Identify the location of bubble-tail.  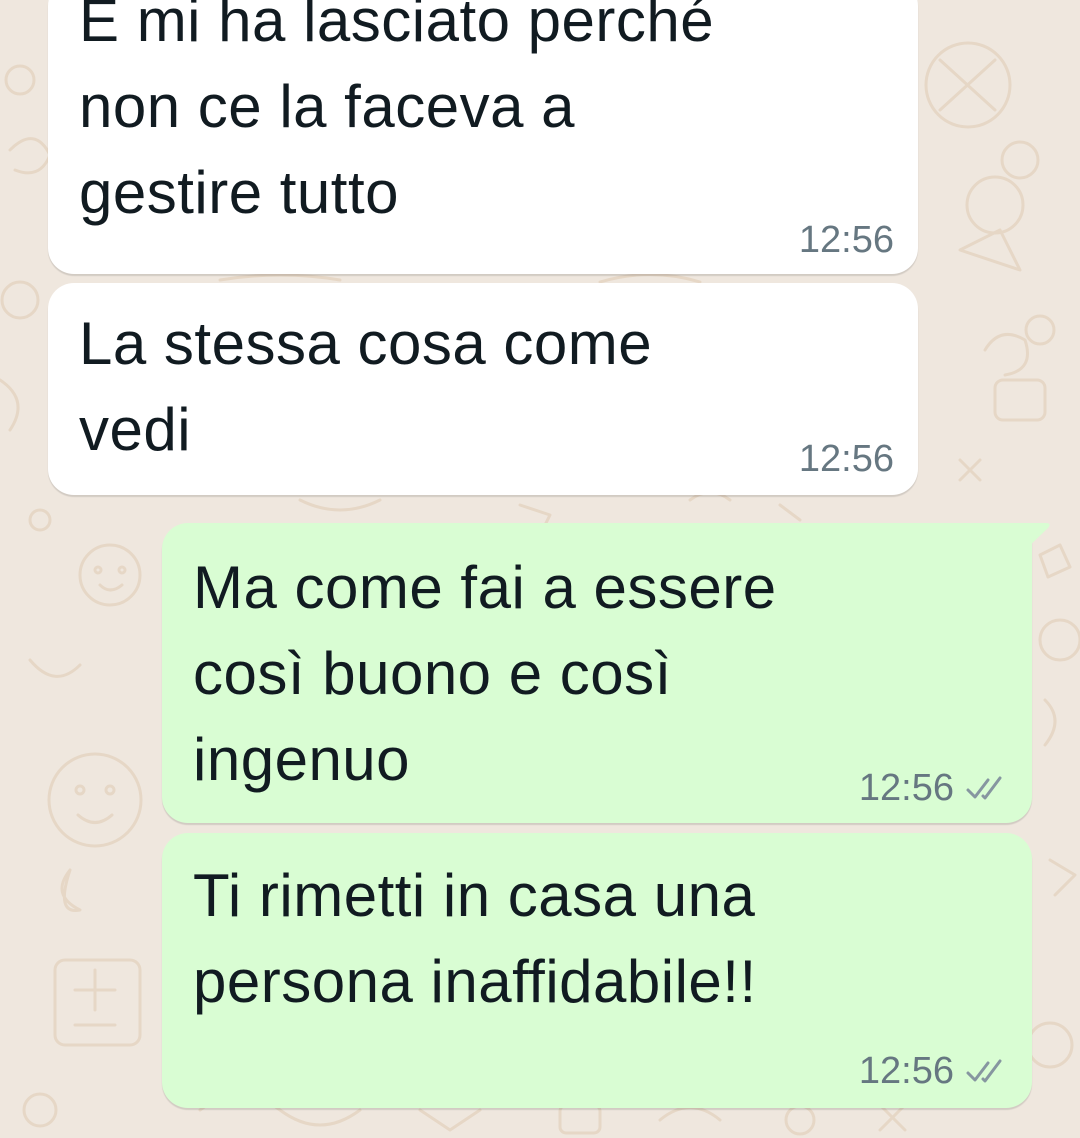
(1037, 537).